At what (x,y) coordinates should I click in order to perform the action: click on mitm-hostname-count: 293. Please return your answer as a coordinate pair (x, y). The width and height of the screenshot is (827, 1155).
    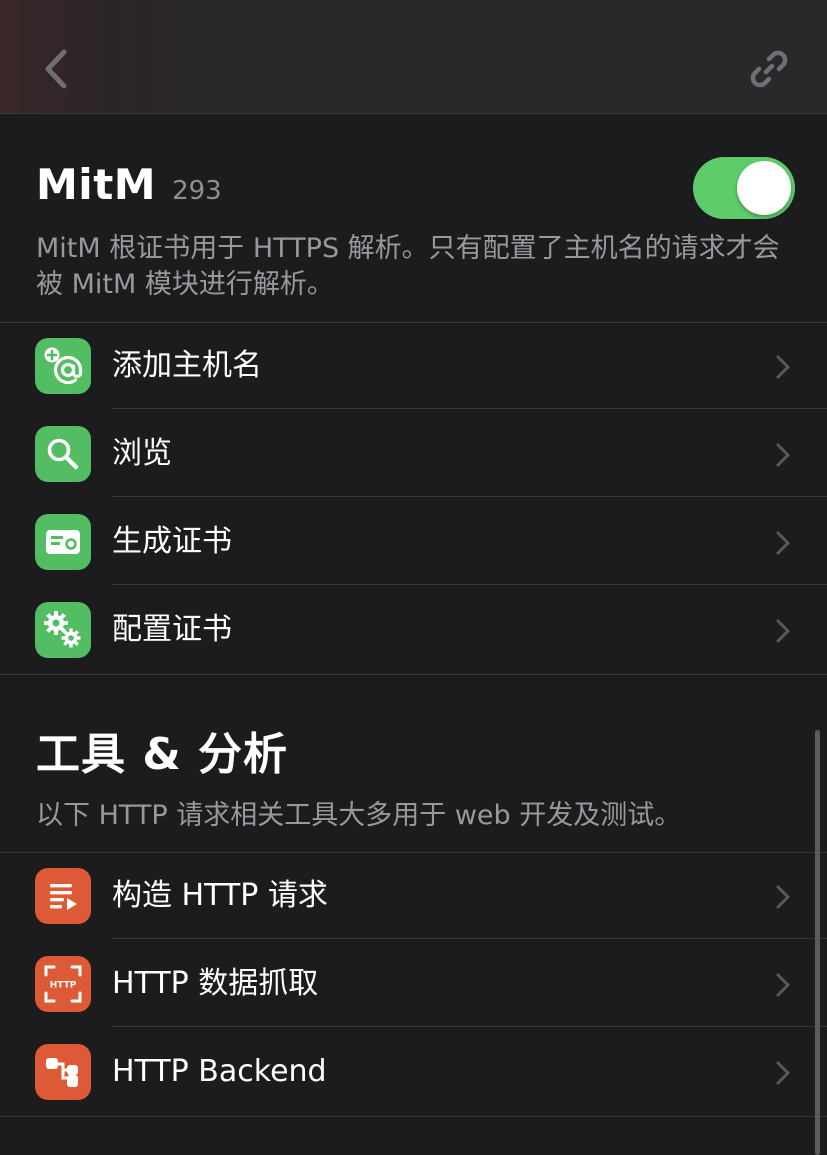
    Looking at the image, I should click on (197, 191).